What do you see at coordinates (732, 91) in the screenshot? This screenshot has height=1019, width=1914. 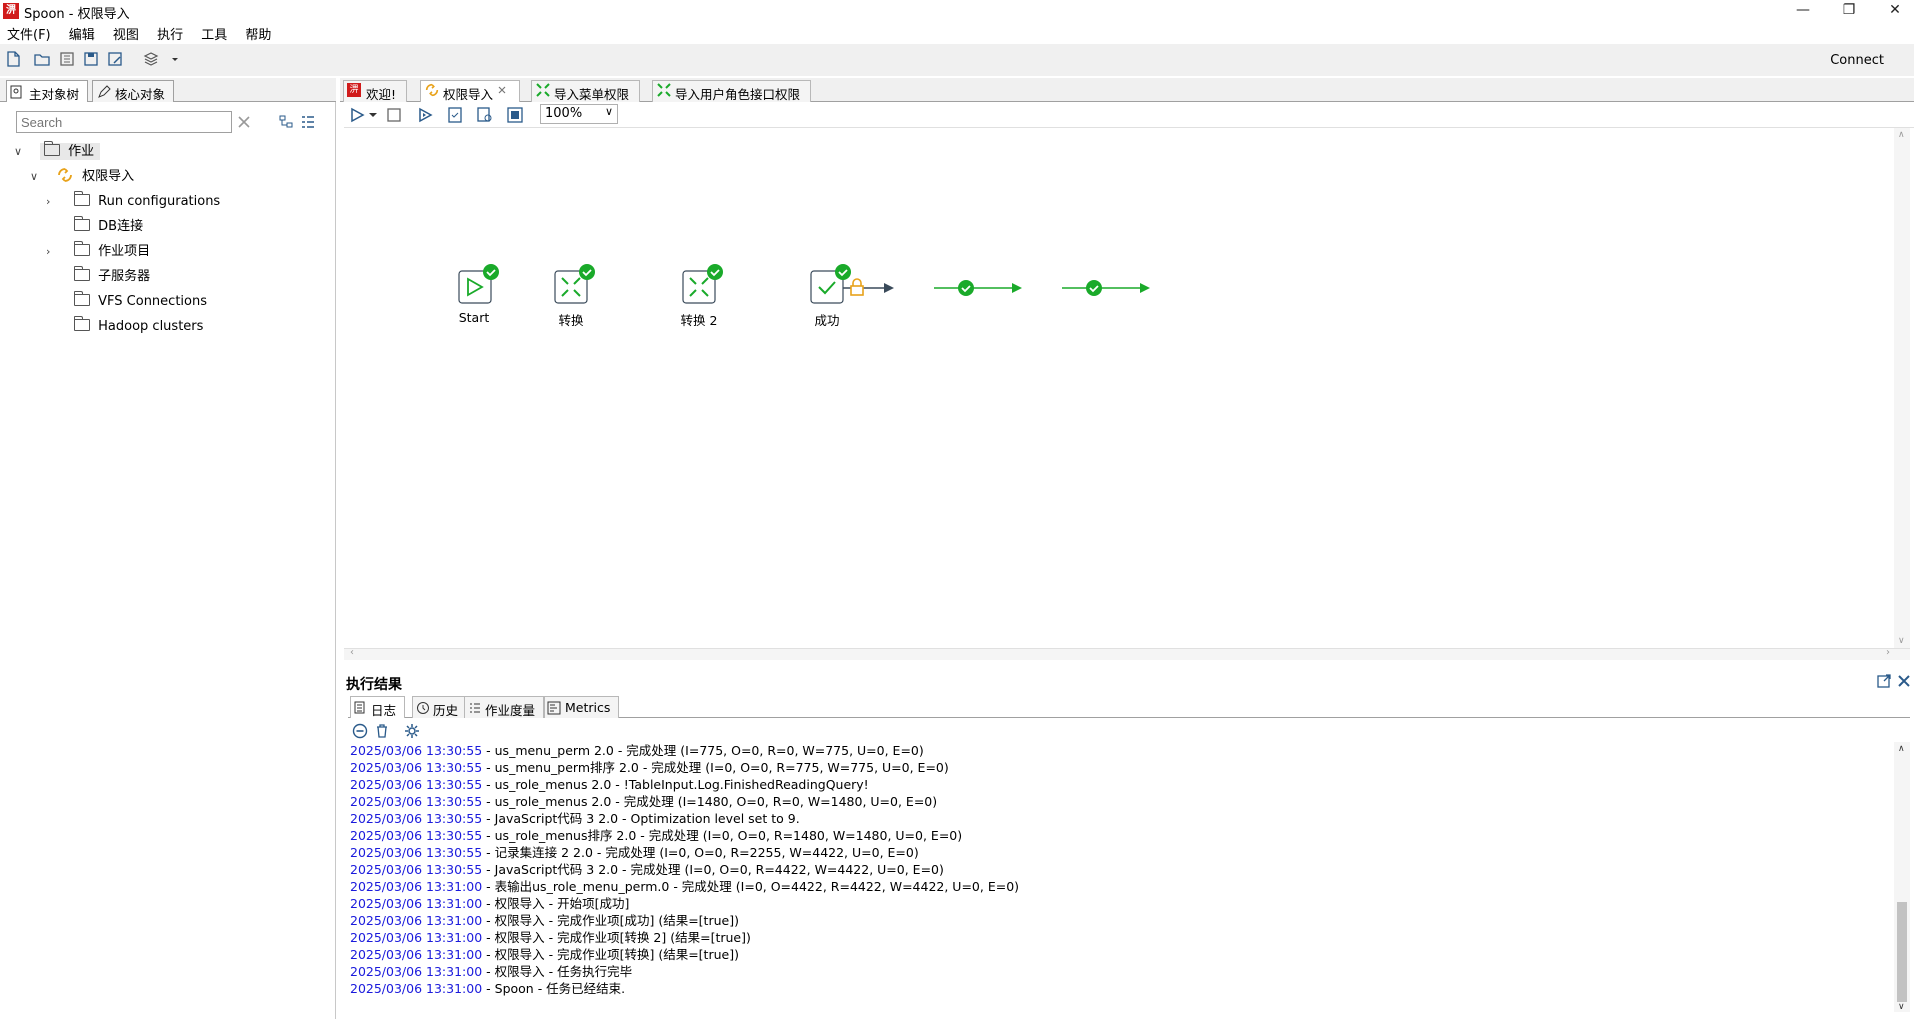 I see `tab-import-user-role-permissions: 导入用户角色接口权限` at bounding box center [732, 91].